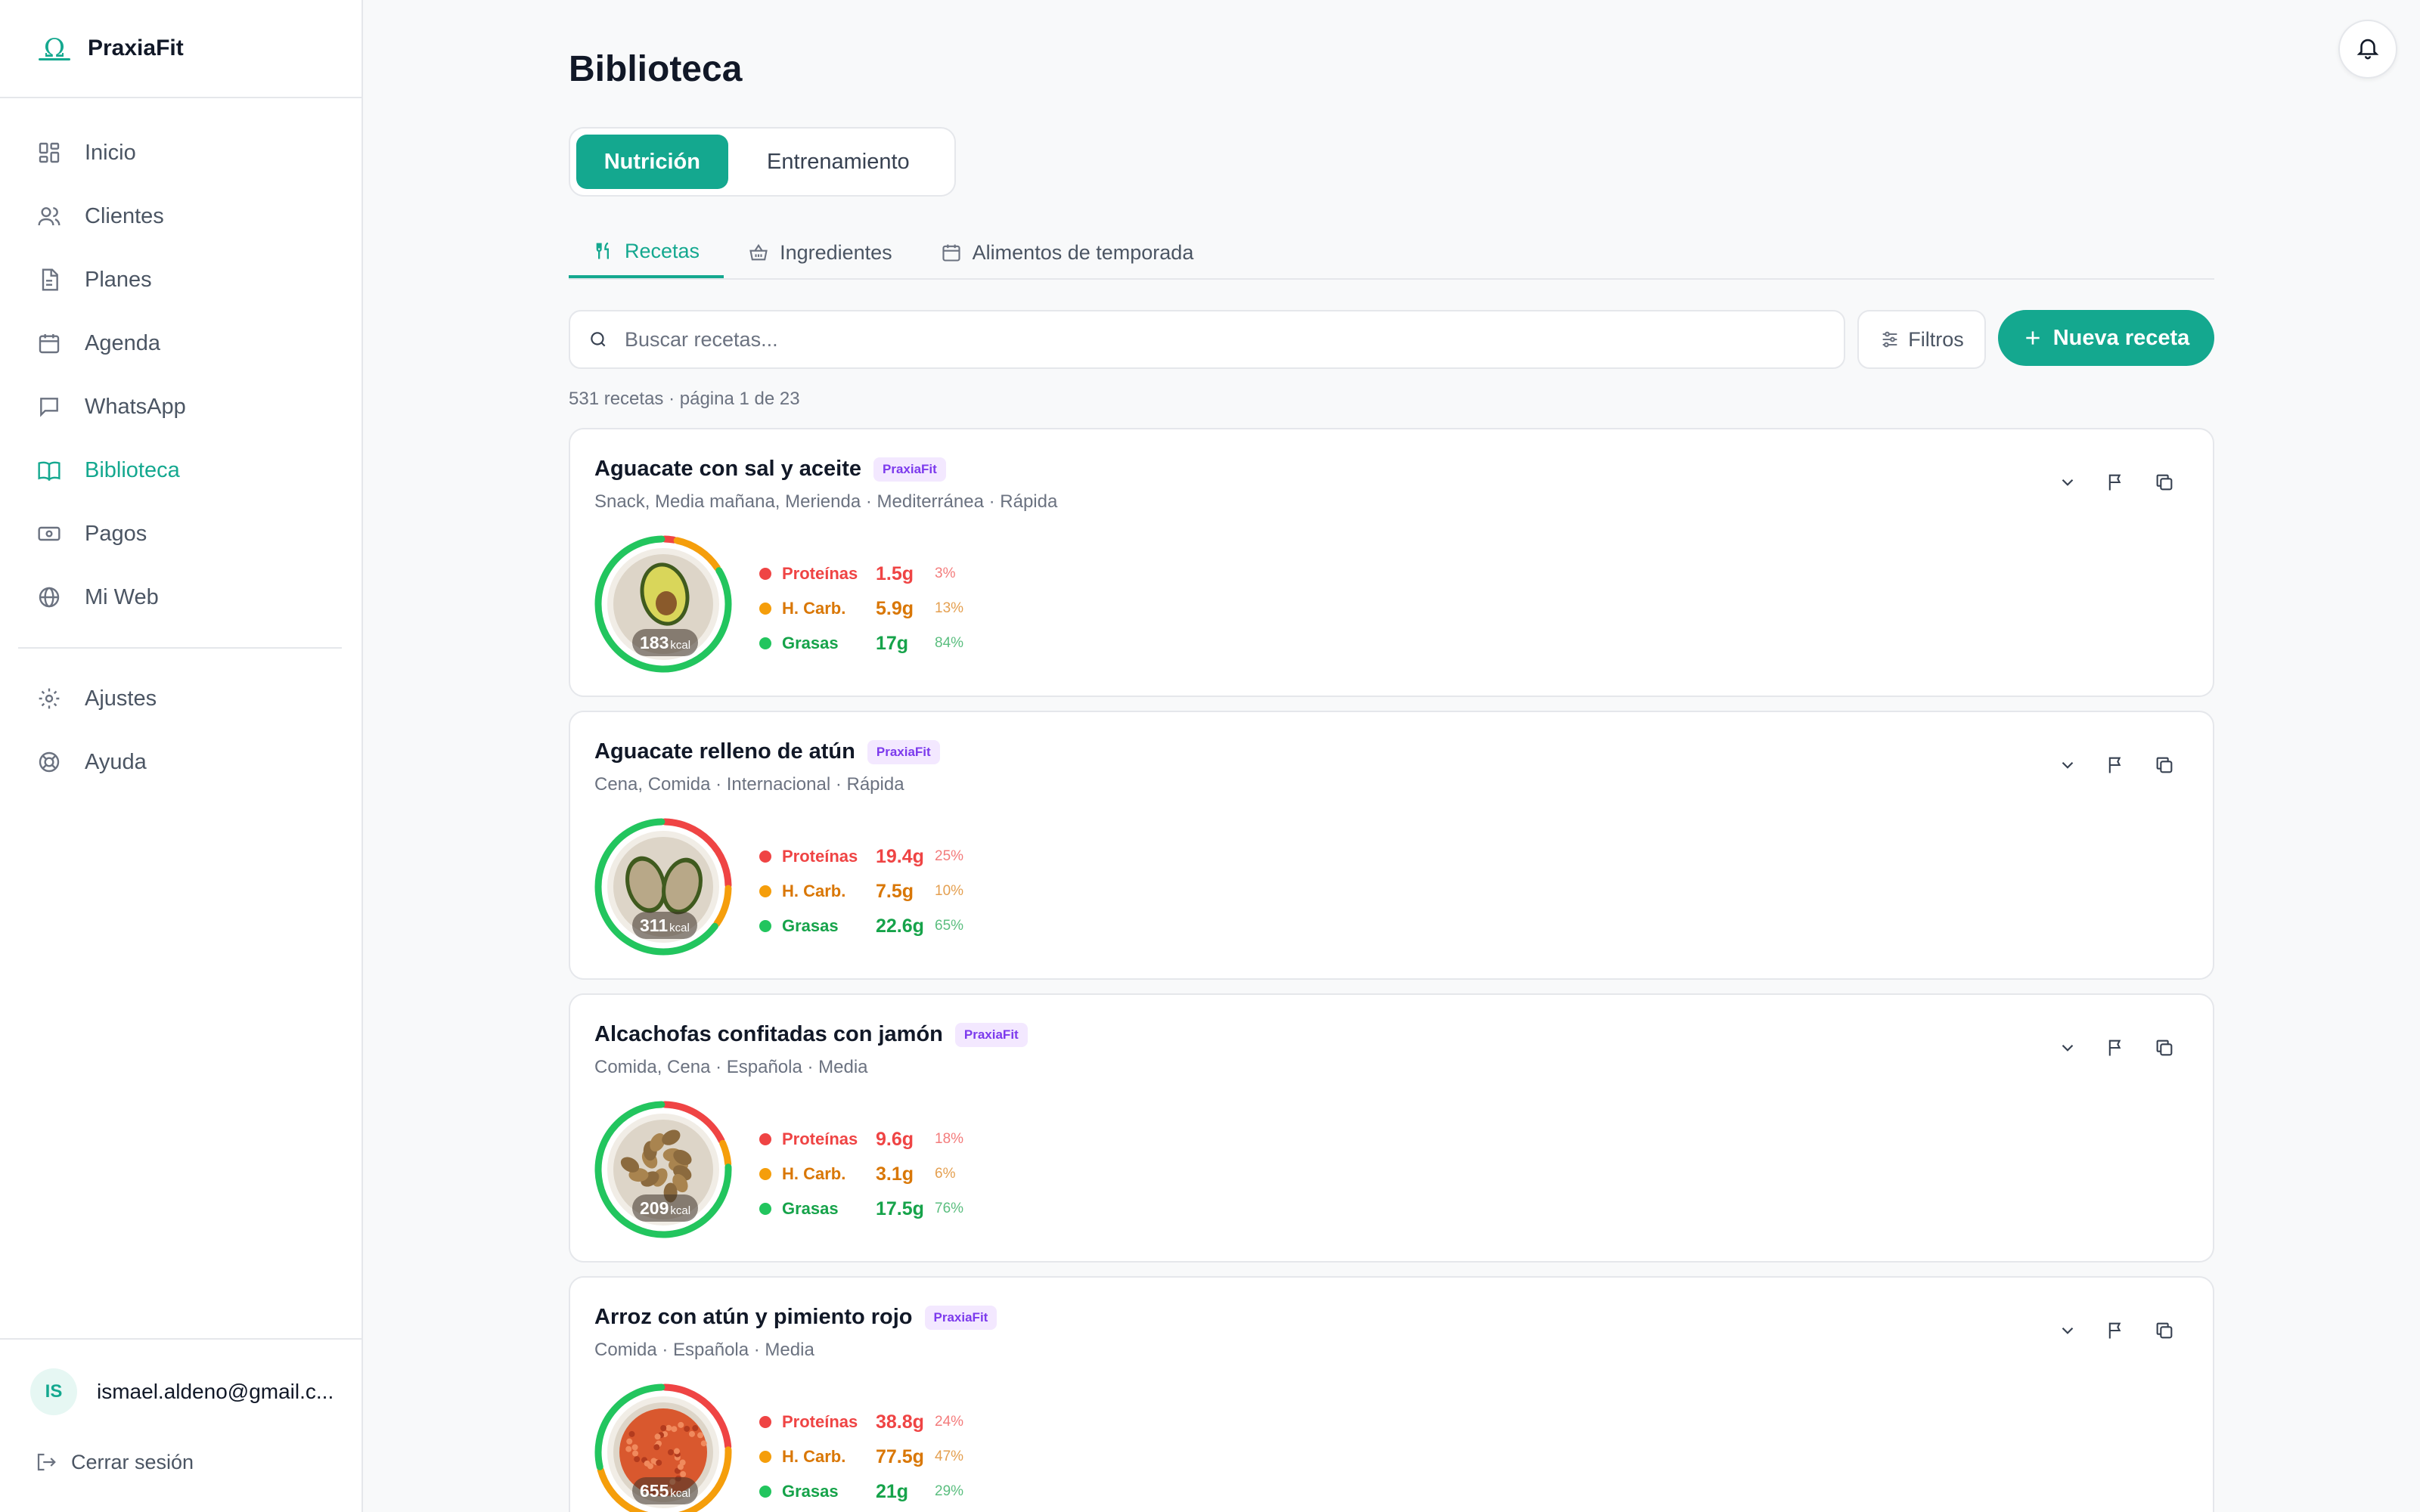  Describe the element at coordinates (604, 251) in the screenshot. I see `utensils-icon` at that location.